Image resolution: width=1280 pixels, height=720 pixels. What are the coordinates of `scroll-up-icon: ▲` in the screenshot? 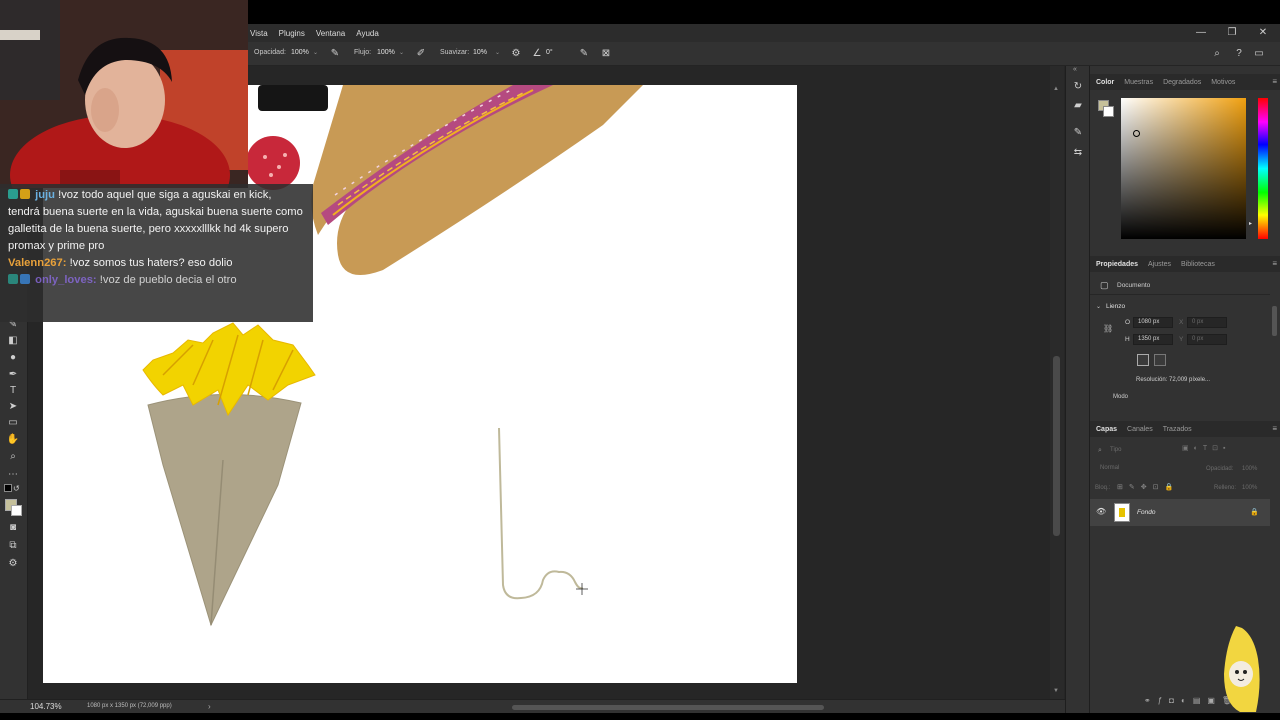 It's located at (1056, 89).